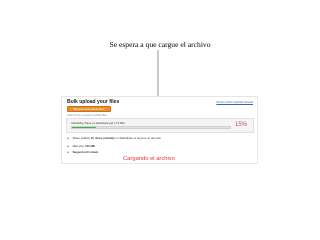 This screenshot has height=240, width=320. I want to click on multi-select-hint: hold Ctrl key to select multiple files, so click(87, 115).